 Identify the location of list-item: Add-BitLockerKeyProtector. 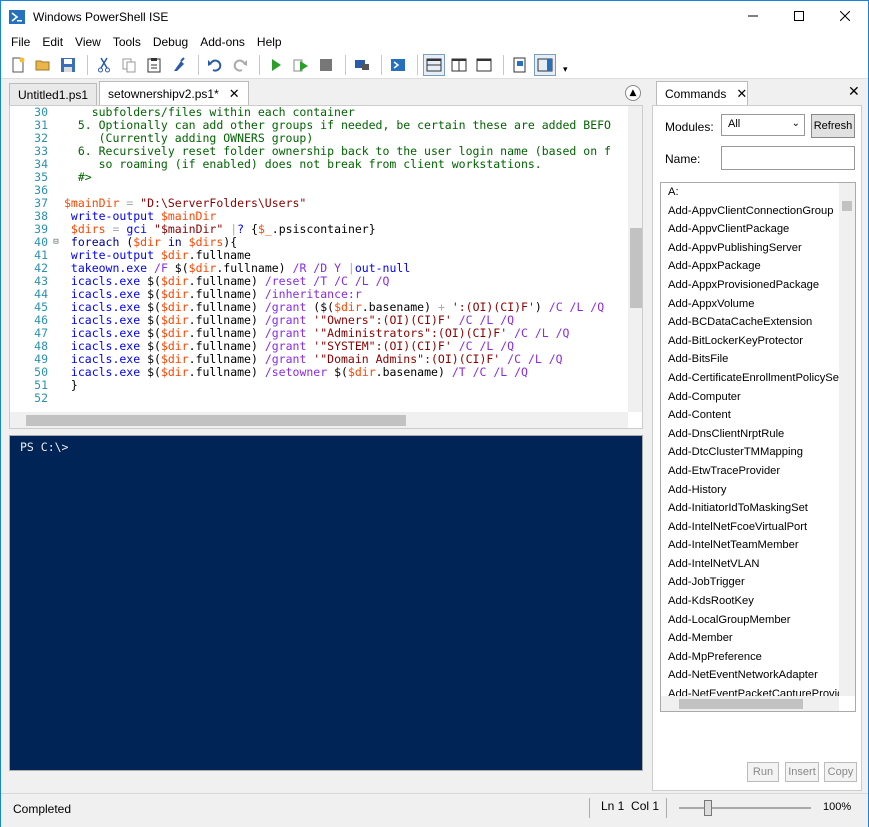
(750, 341).